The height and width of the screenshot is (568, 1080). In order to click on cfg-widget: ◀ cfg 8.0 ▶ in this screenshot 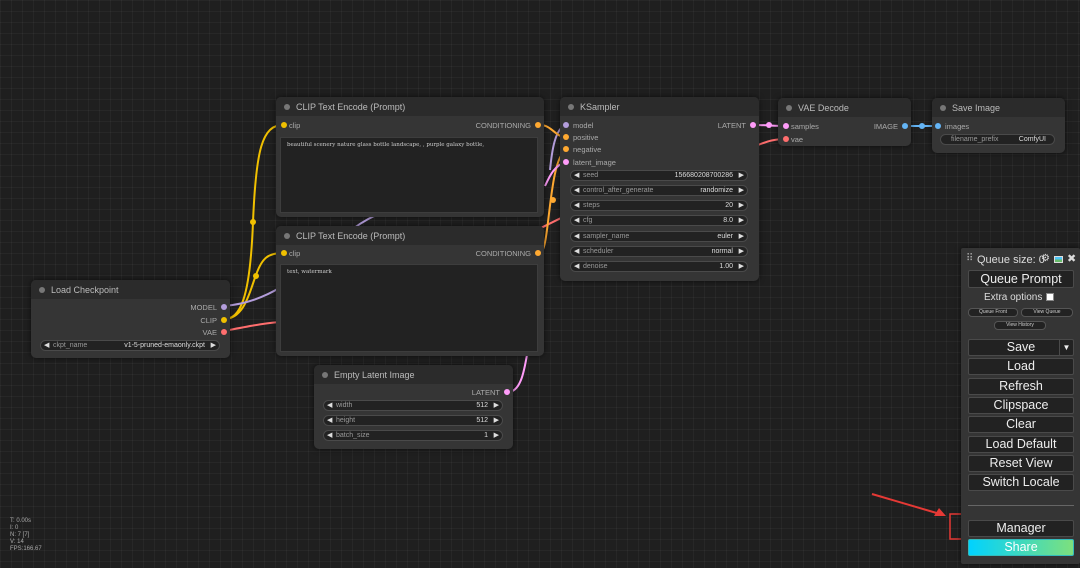, I will do `click(659, 220)`.